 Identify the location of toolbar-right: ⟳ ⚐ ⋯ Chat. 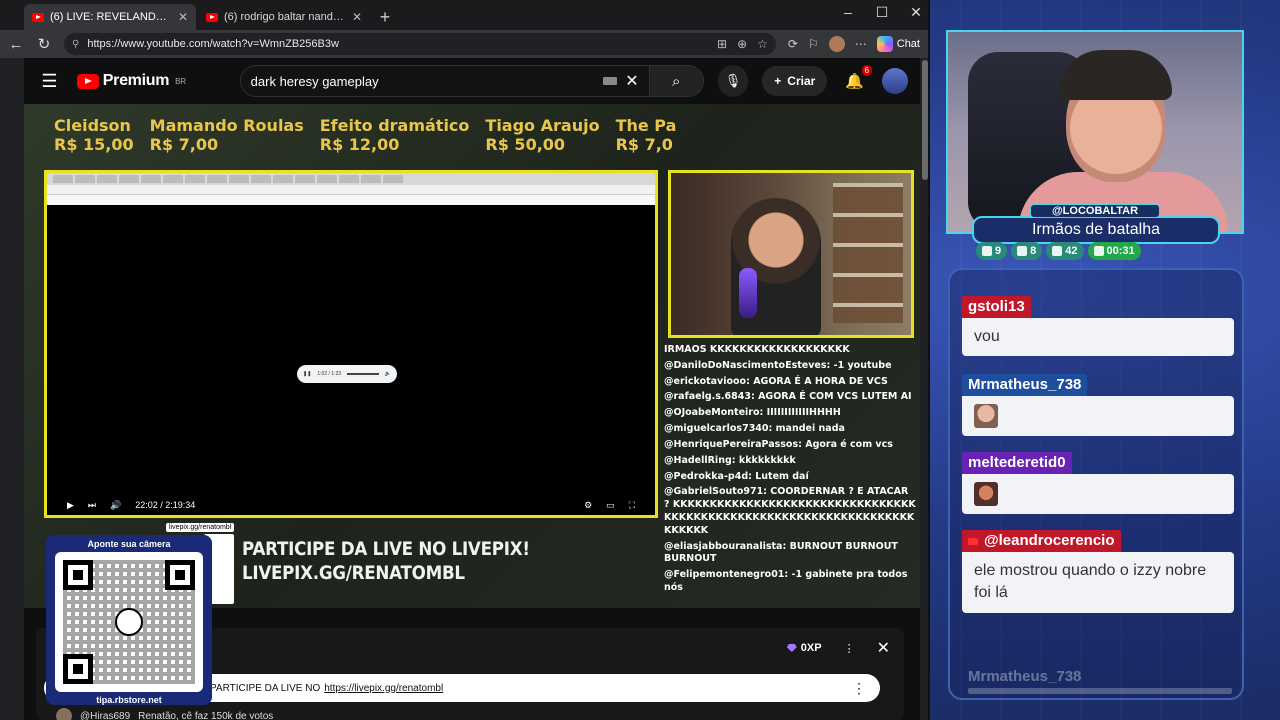
(854, 44).